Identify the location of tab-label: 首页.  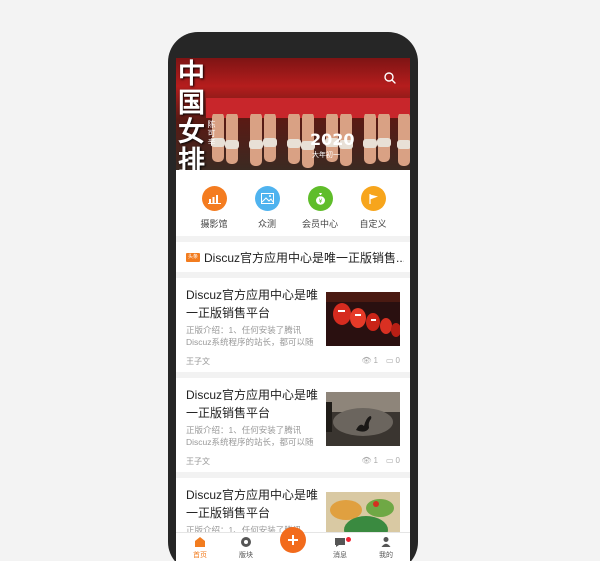
(200, 555).